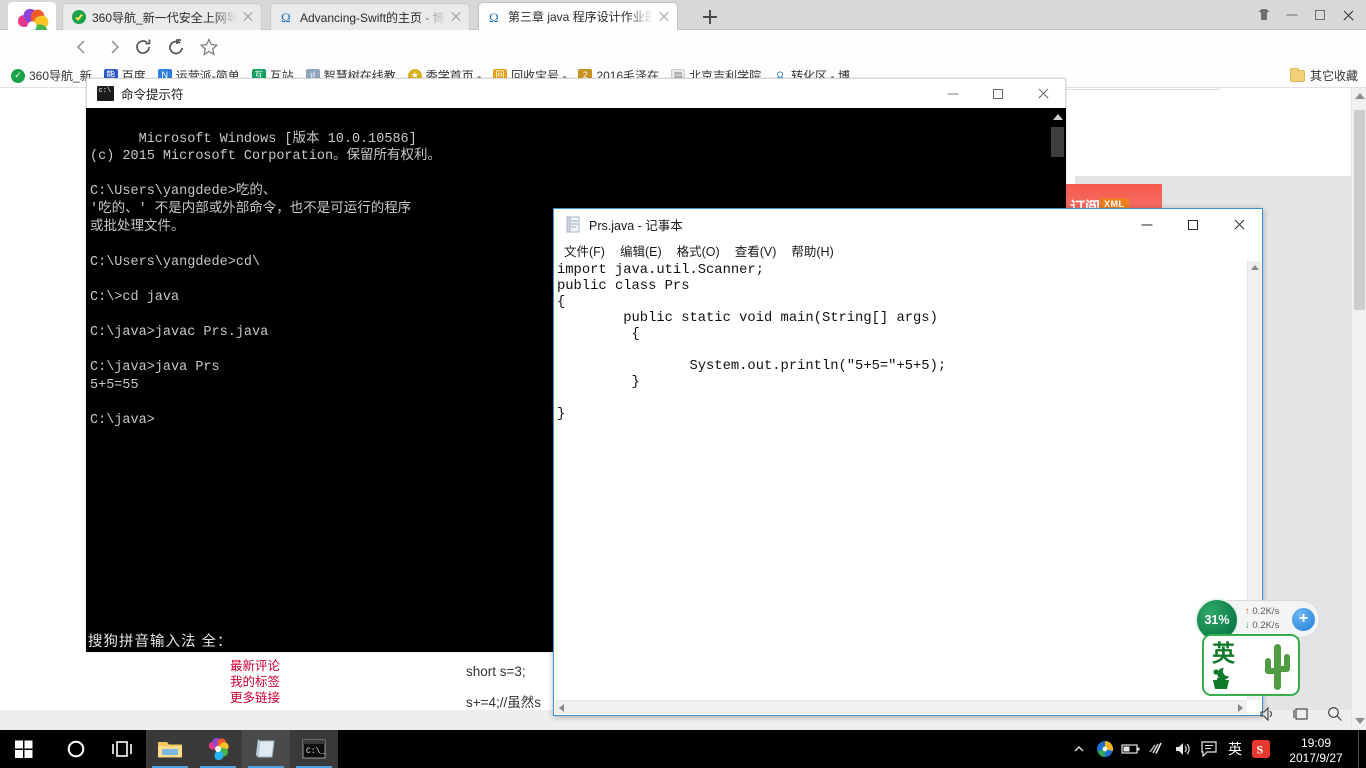 This screenshot has width=1366, height=768. Describe the element at coordinates (1240, 708) in the screenshot. I see `scroll-right-arrow-icon` at that location.